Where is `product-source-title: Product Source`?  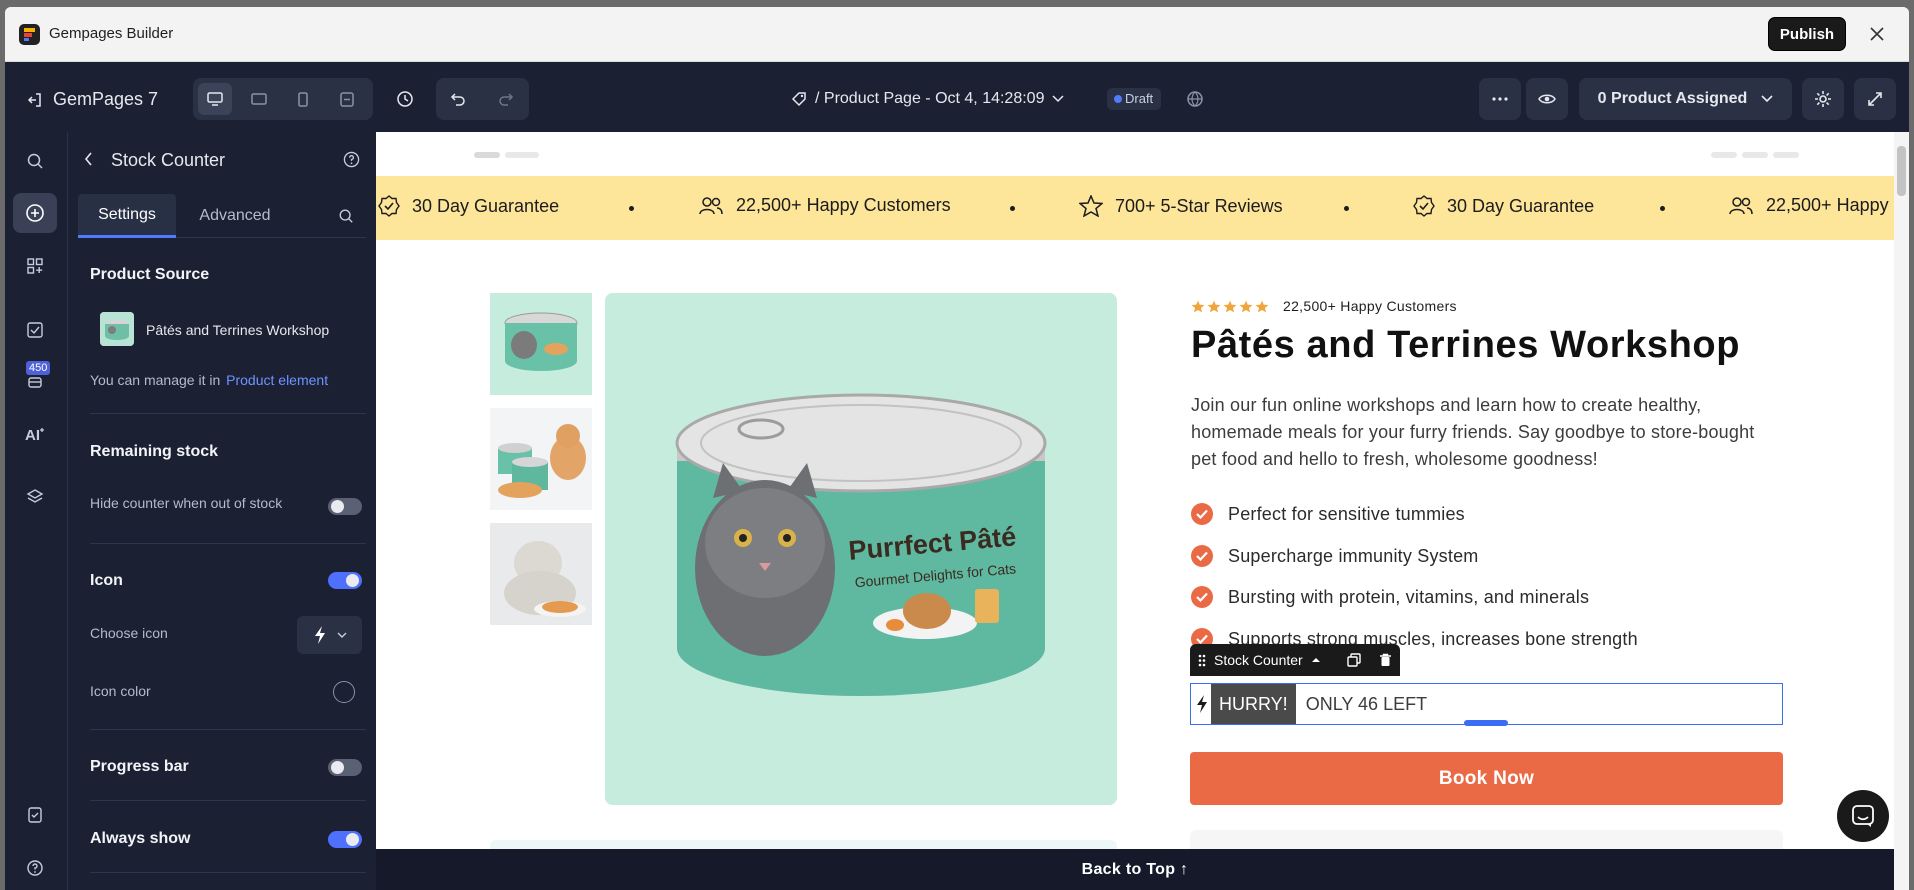 product-source-title: Product Source is located at coordinates (150, 274).